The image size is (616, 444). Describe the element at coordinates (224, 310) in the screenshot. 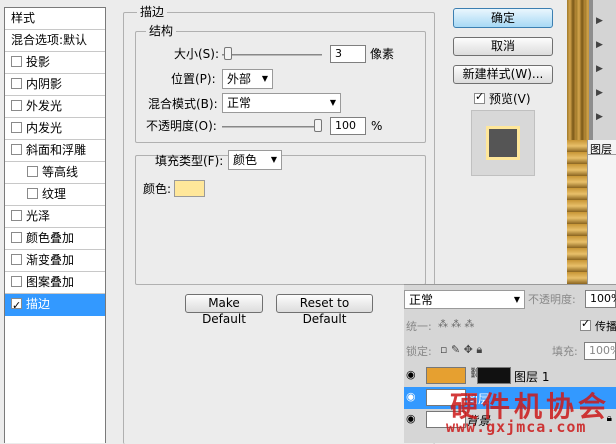

I see `make-default-button: Make Default` at that location.